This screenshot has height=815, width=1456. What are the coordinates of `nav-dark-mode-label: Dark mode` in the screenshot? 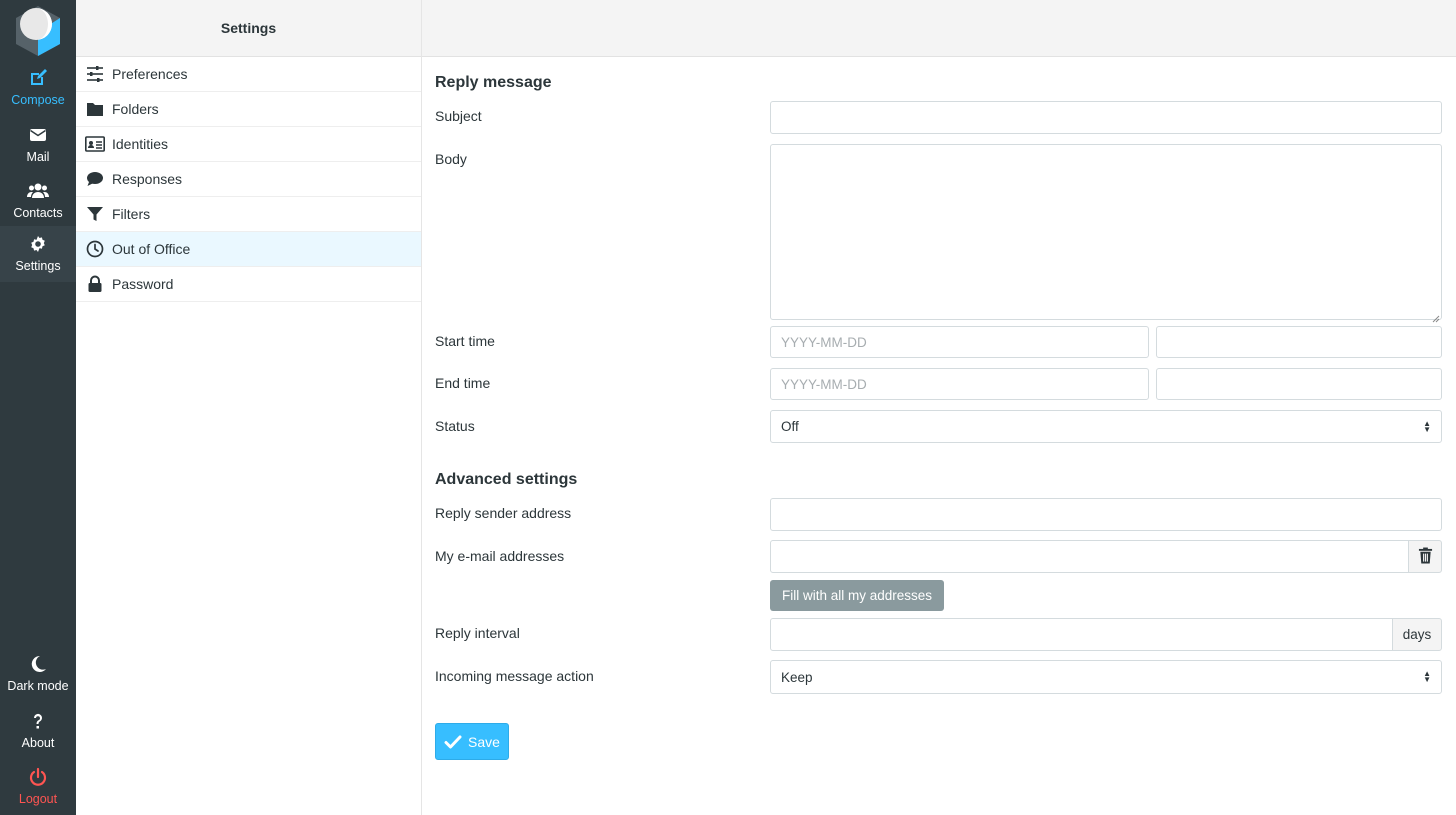 It's located at (38, 686).